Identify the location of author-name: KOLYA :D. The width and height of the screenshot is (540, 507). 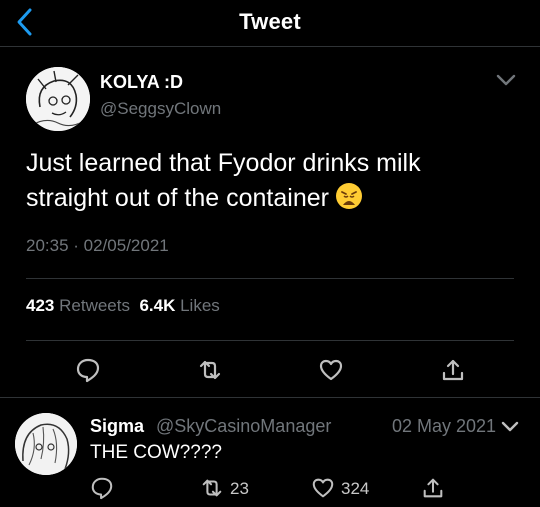
(141, 82).